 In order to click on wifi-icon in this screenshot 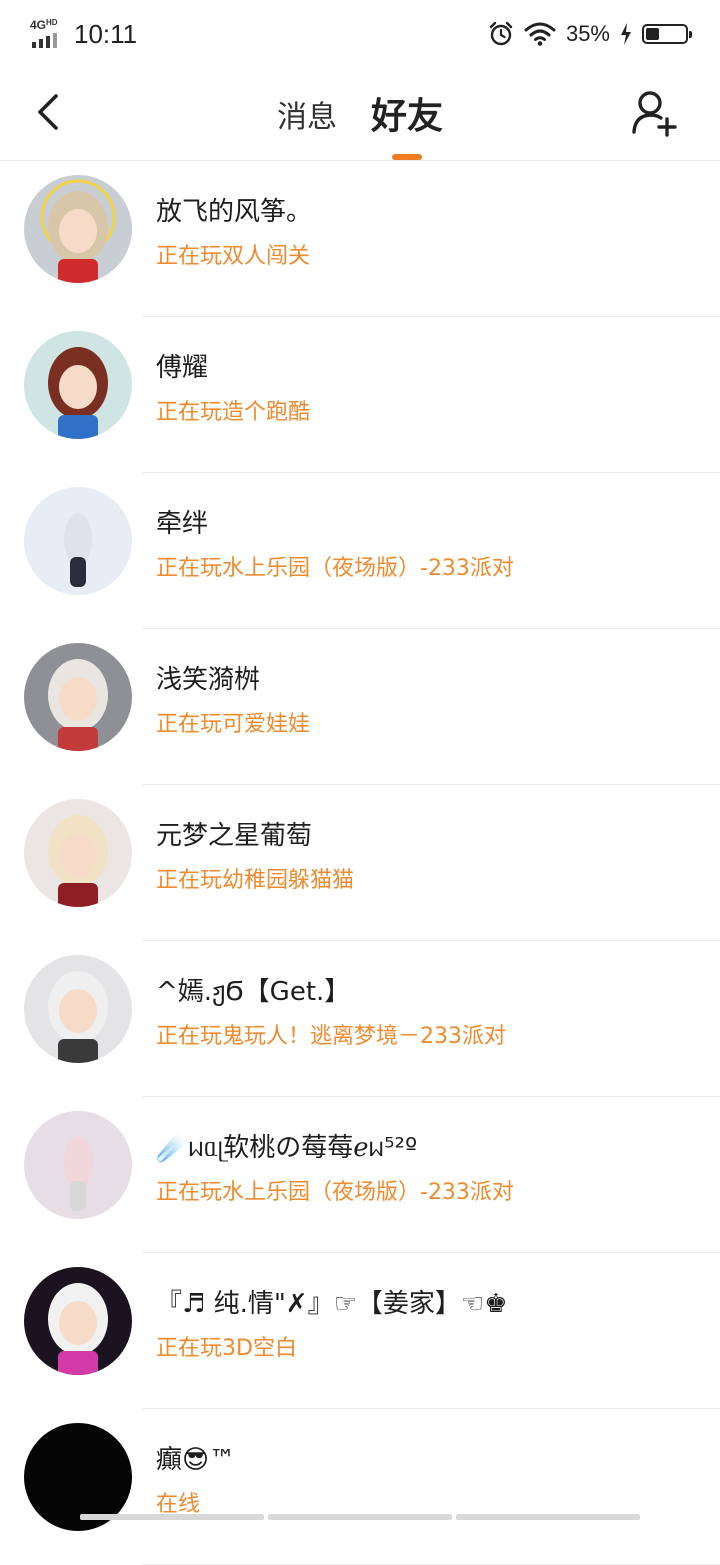, I will do `click(540, 34)`.